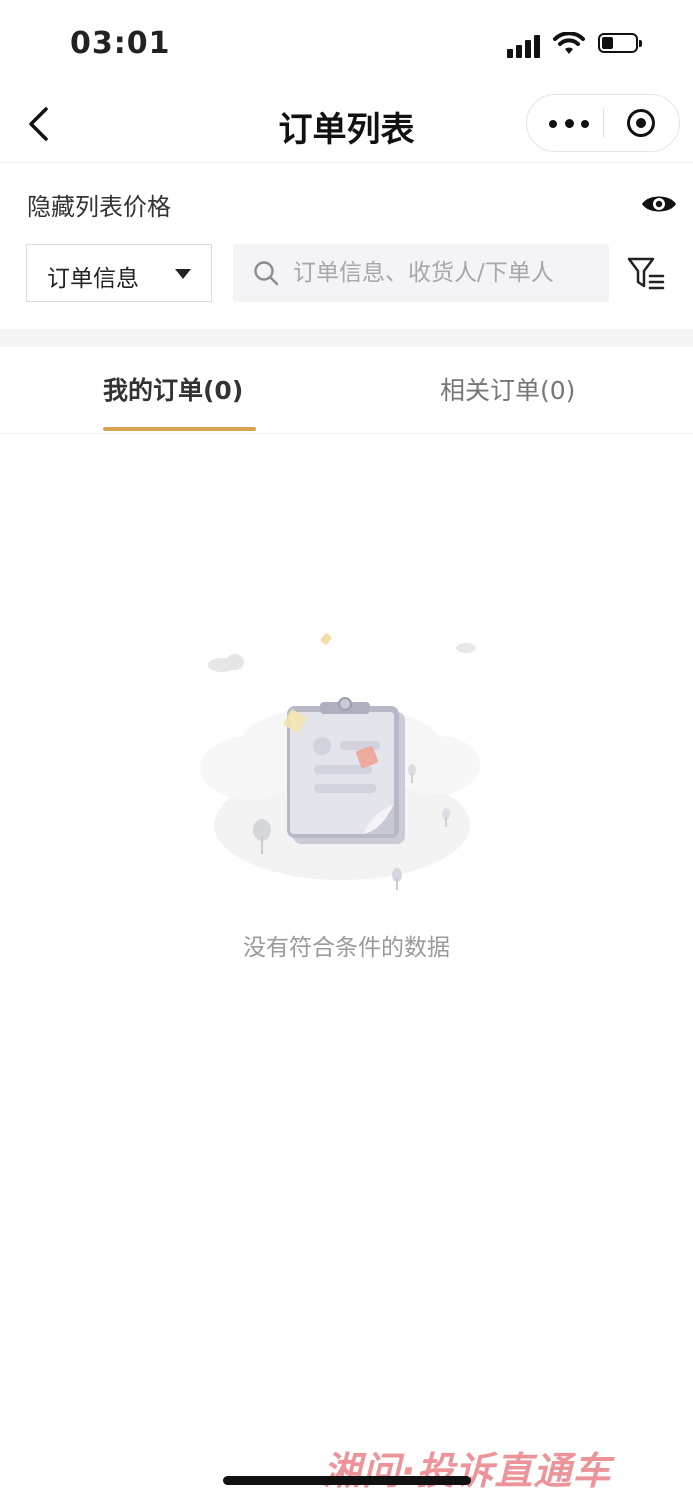 The width and height of the screenshot is (693, 1500). What do you see at coordinates (347, 1480) in the screenshot?
I see `home-indicator` at bounding box center [347, 1480].